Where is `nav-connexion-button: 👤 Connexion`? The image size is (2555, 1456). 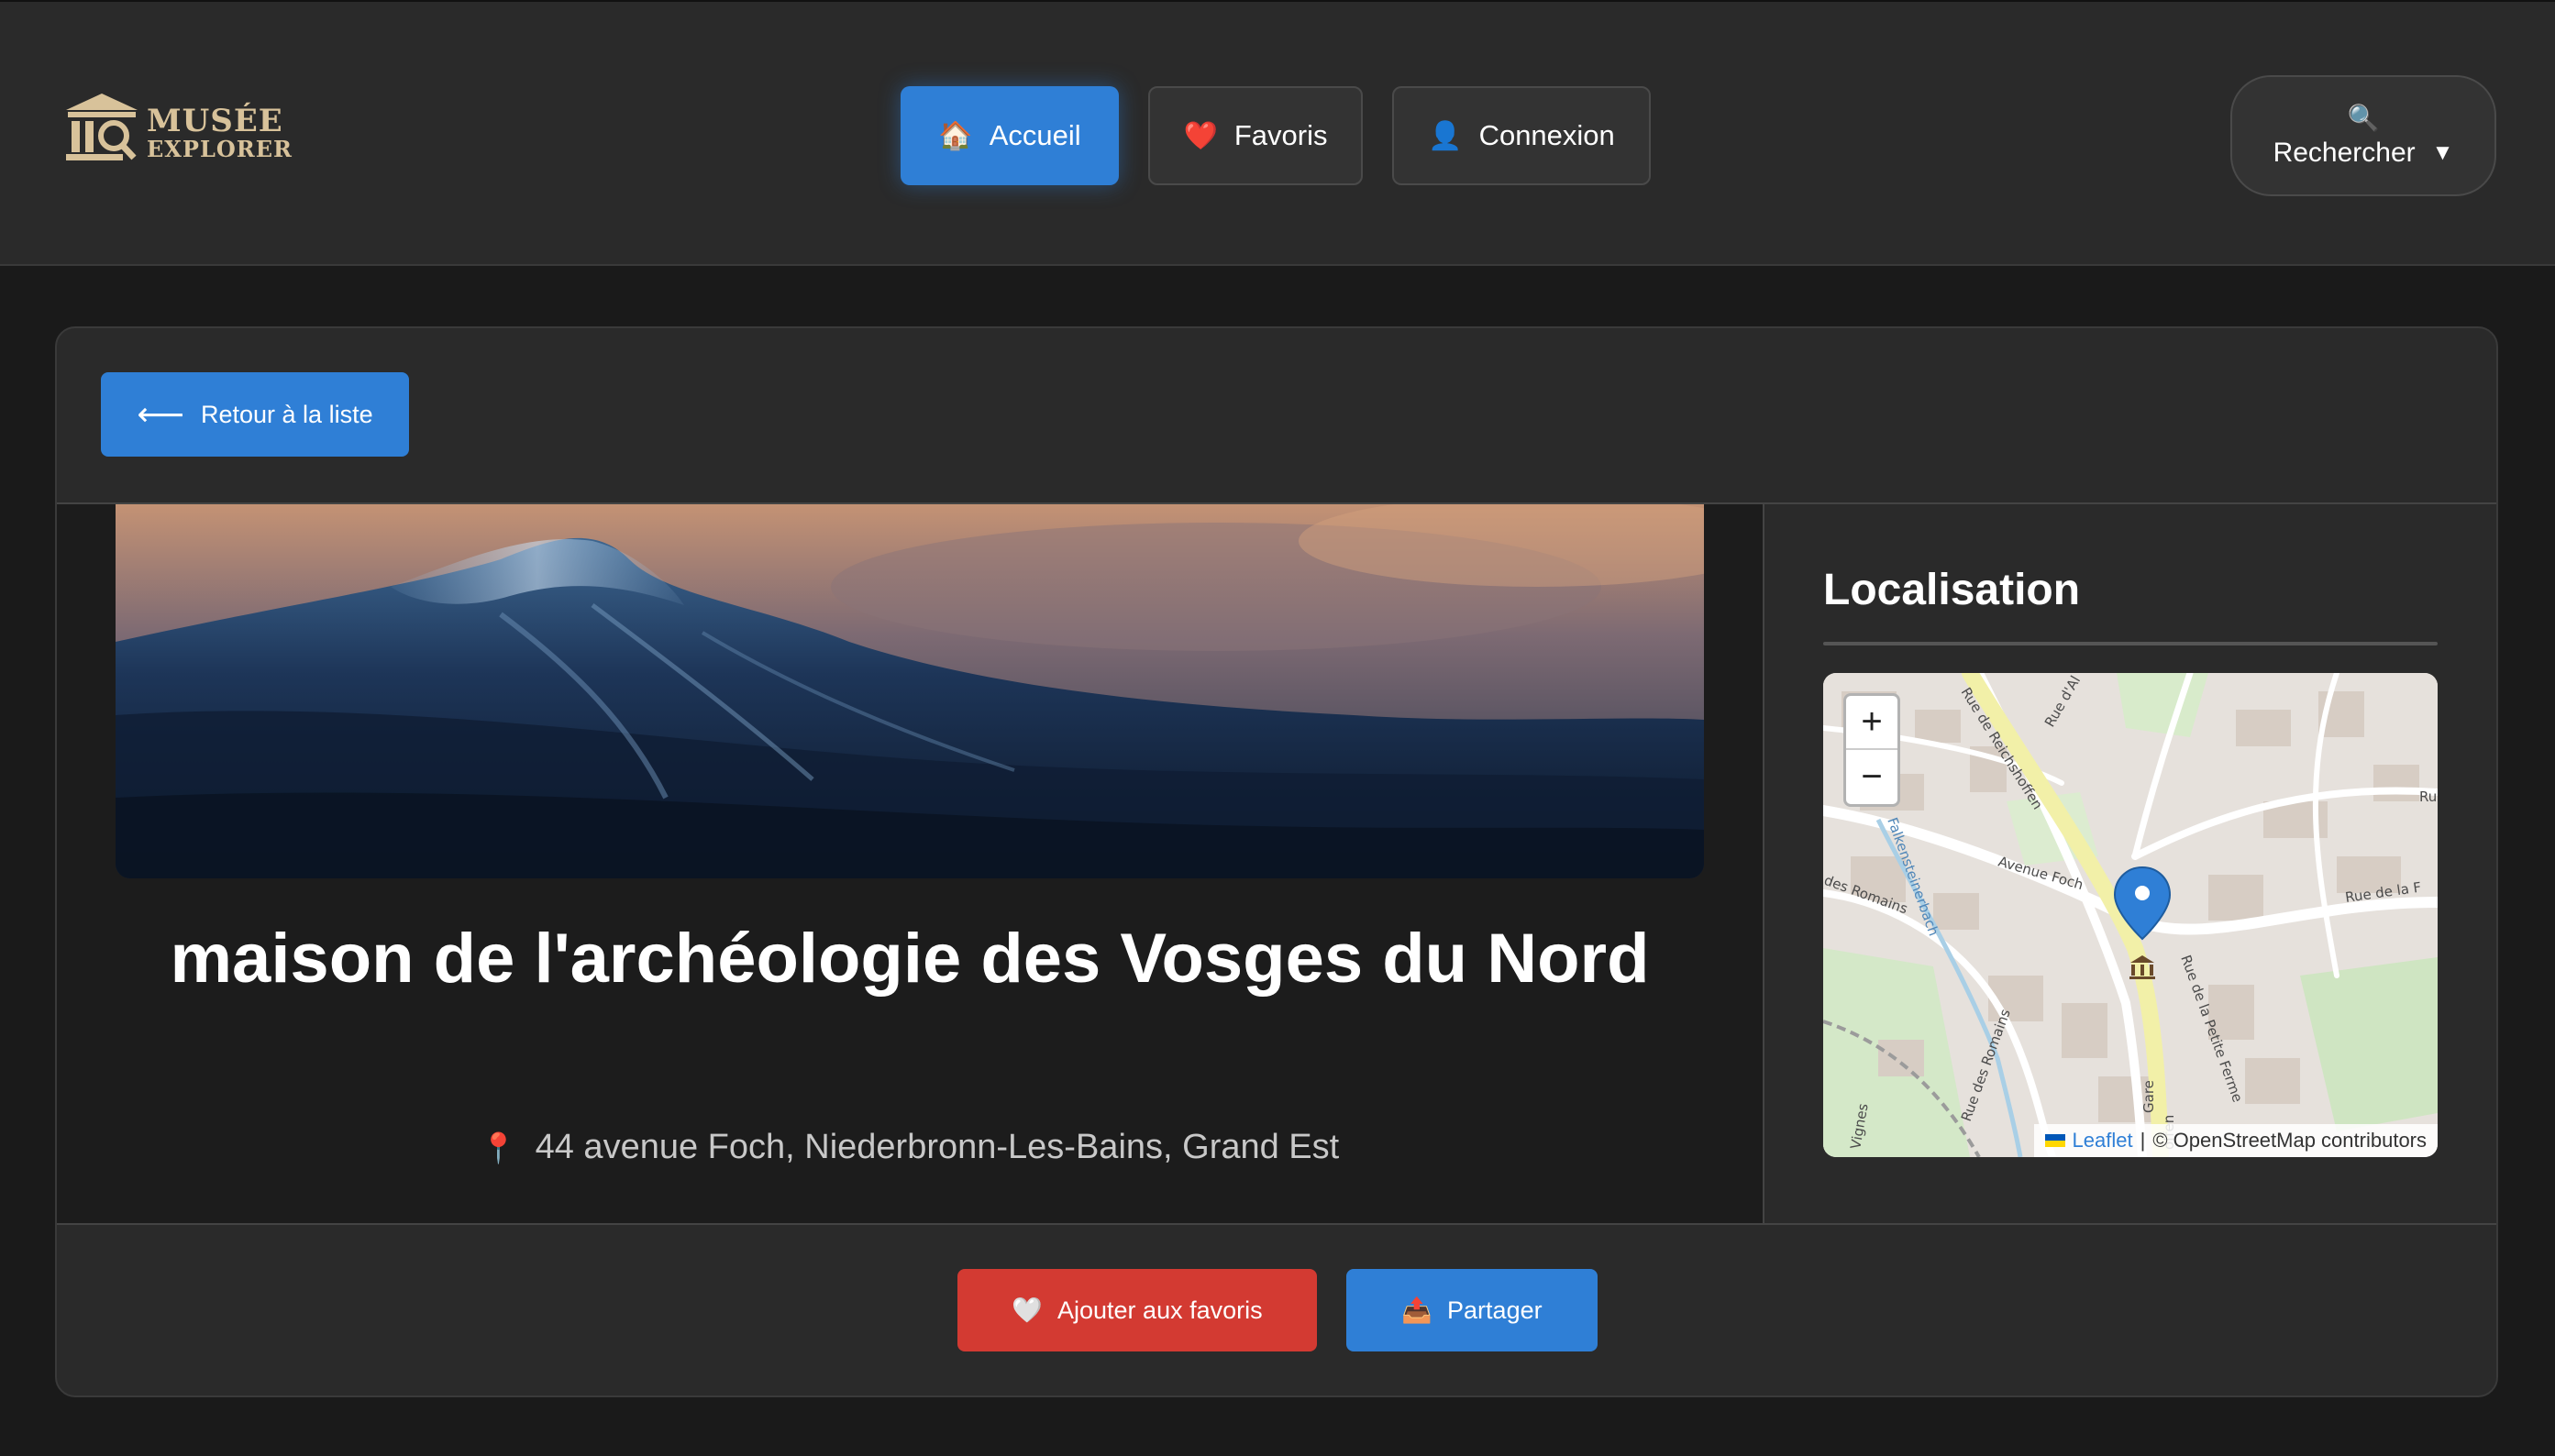
nav-connexion-button: 👤 Connexion is located at coordinates (1521, 135).